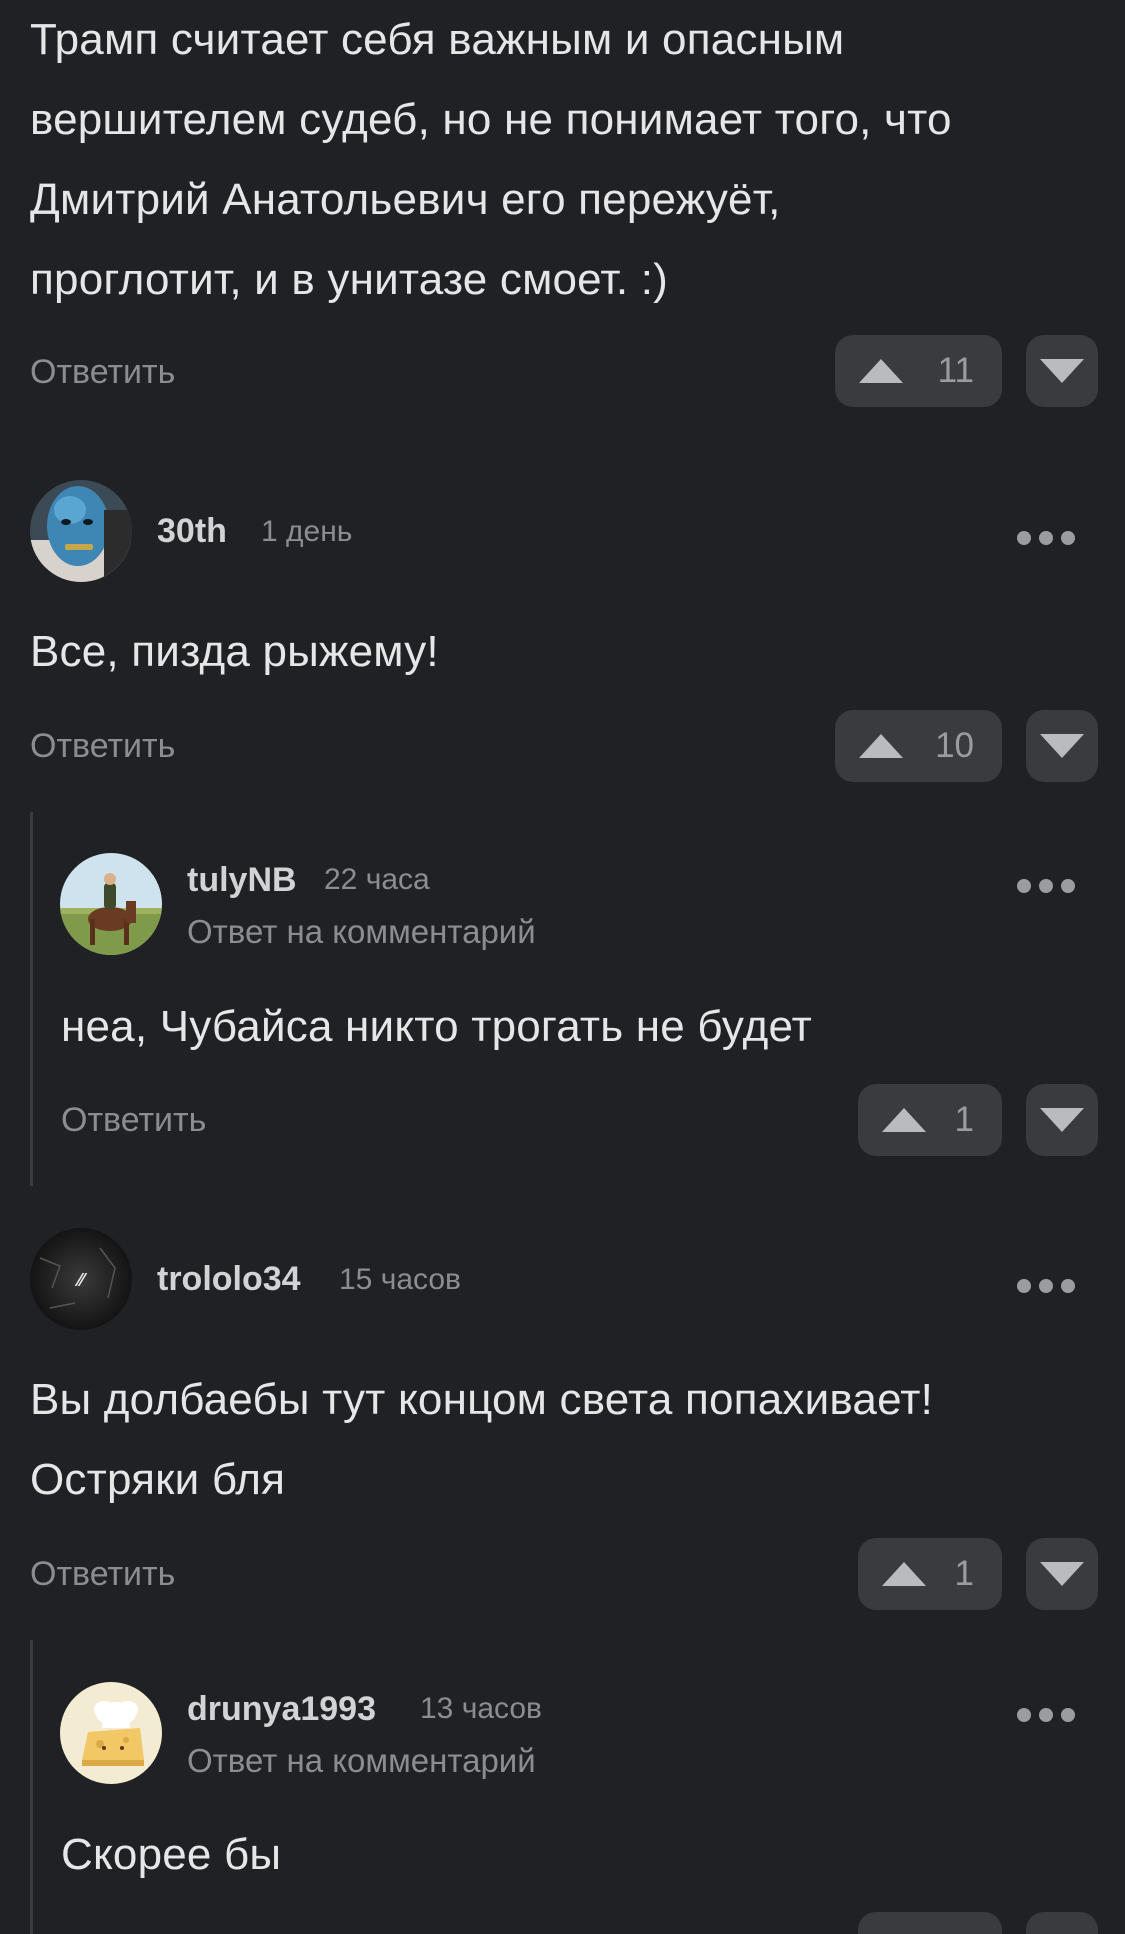 This screenshot has height=1934, width=1125. Describe the element at coordinates (234, 651) in the screenshot. I see `comment-text-line: Все, пизда рыжему!` at that location.